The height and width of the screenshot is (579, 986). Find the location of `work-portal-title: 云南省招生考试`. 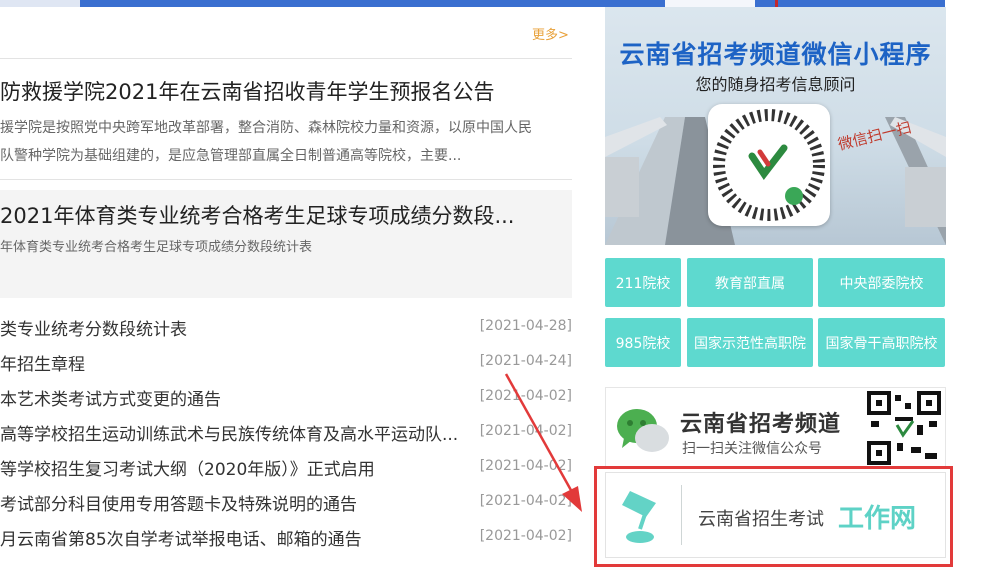

work-portal-title: 云南省招生考试 is located at coordinates (761, 519).